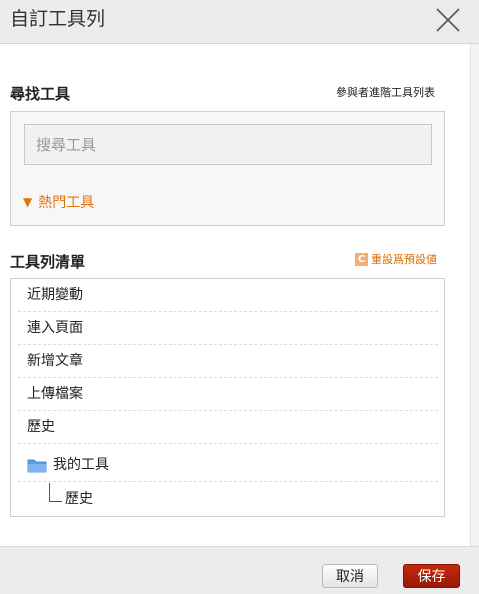  What do you see at coordinates (239, 570) in the screenshot?
I see `dialog-footer: 取消 保存` at bounding box center [239, 570].